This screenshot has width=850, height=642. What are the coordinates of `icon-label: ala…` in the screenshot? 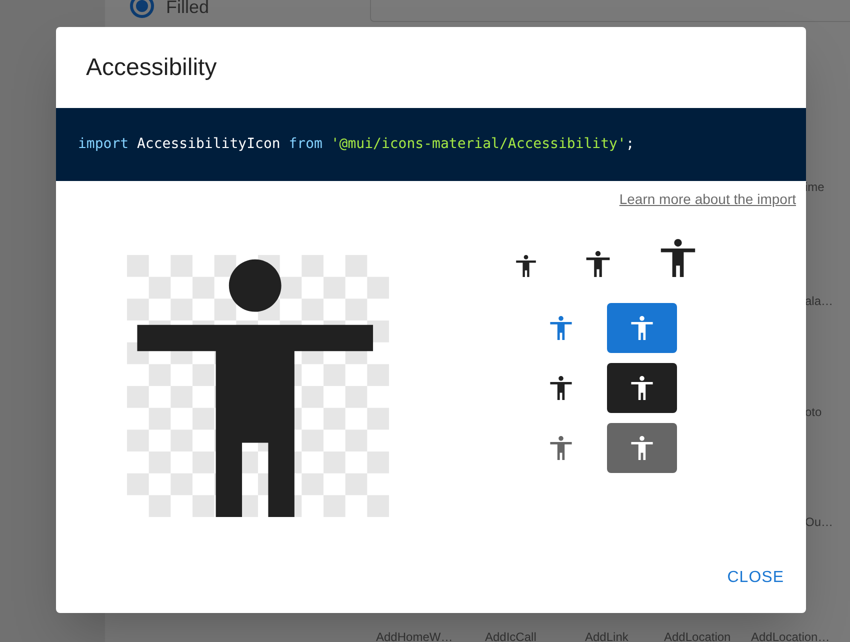 It's located at (819, 301).